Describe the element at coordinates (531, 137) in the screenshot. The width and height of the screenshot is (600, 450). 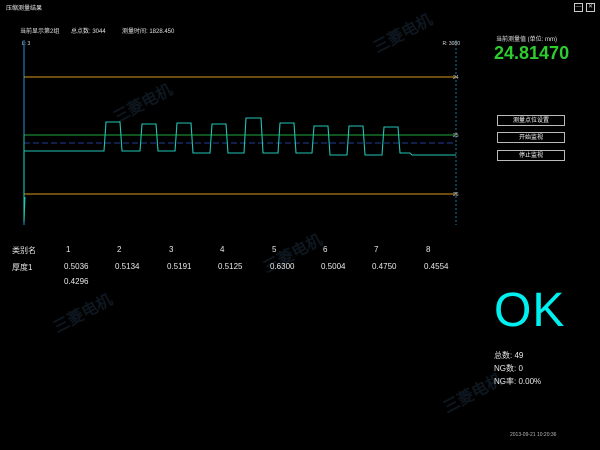
I see `start-monitor-button: 开始监视` at that location.